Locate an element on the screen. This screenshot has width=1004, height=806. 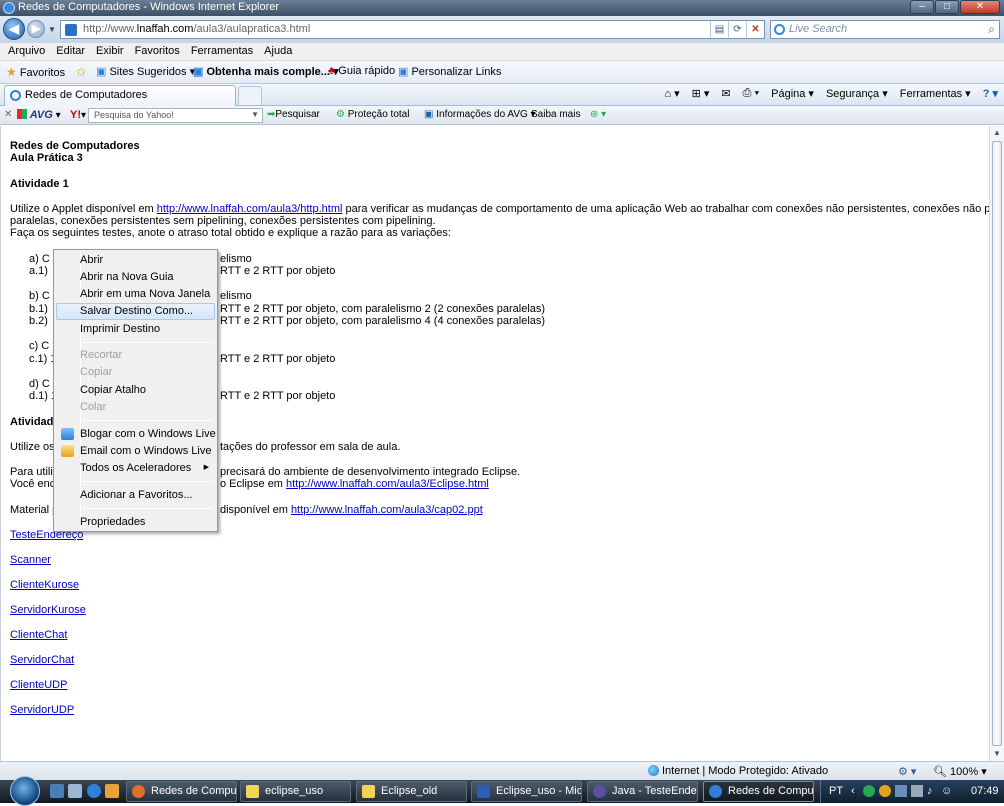
minimize-button: – is located at coordinates (922, 7).